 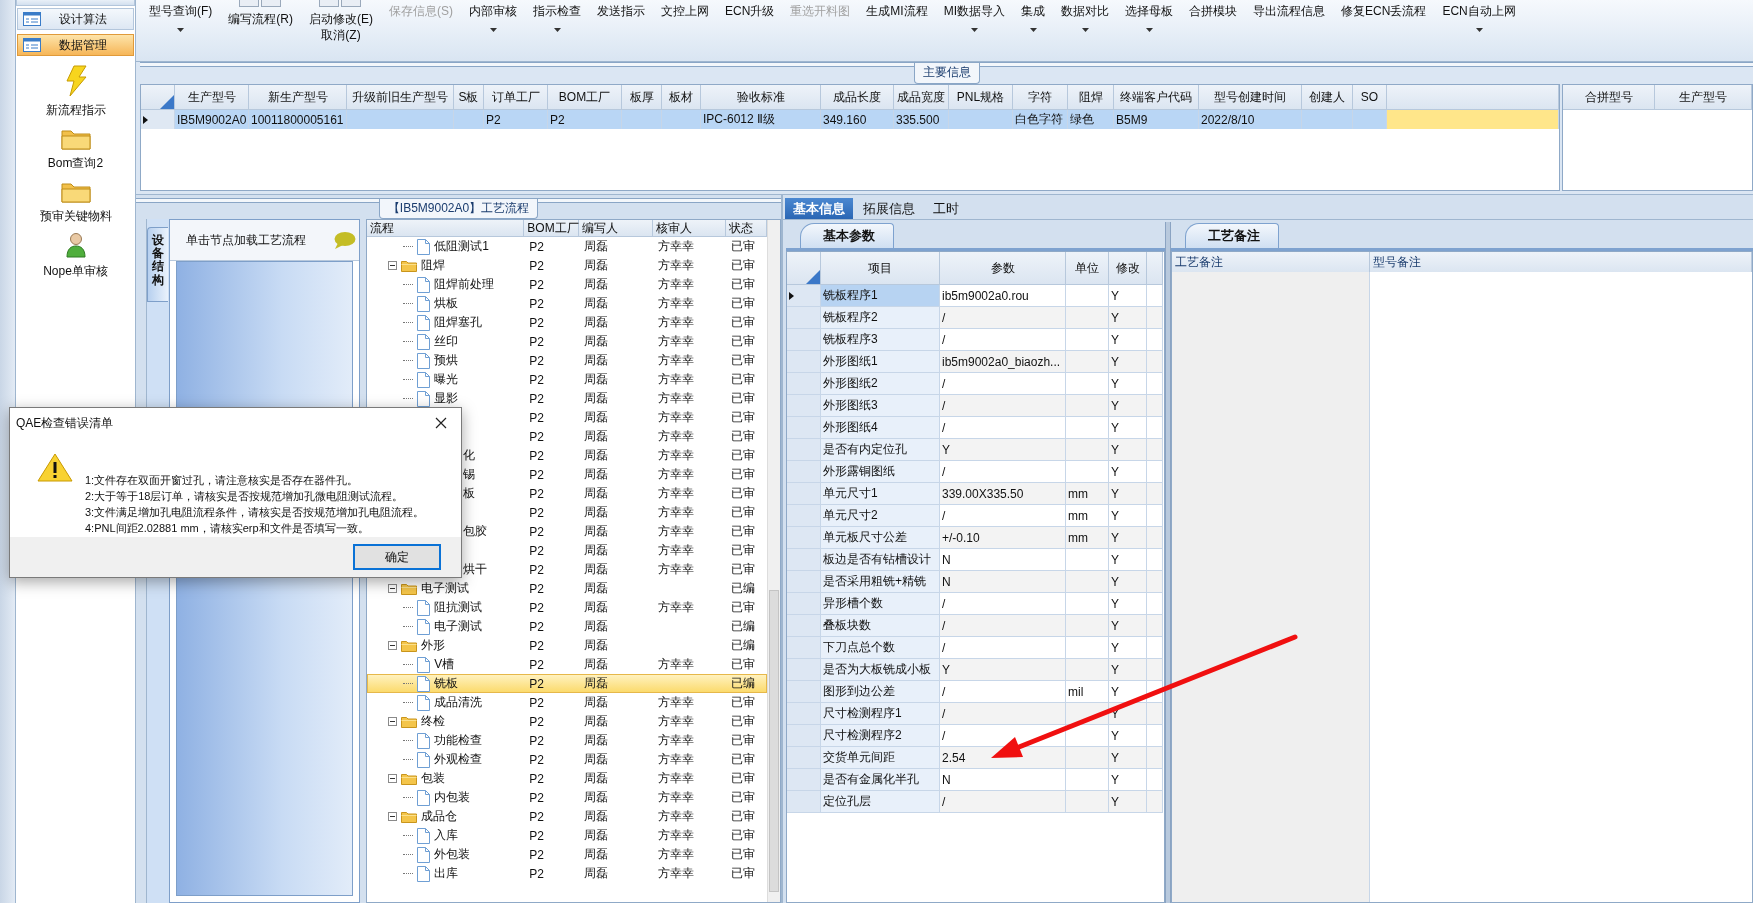 What do you see at coordinates (557, 16) in the screenshot?
I see `toolbar-button: 指示检查` at bounding box center [557, 16].